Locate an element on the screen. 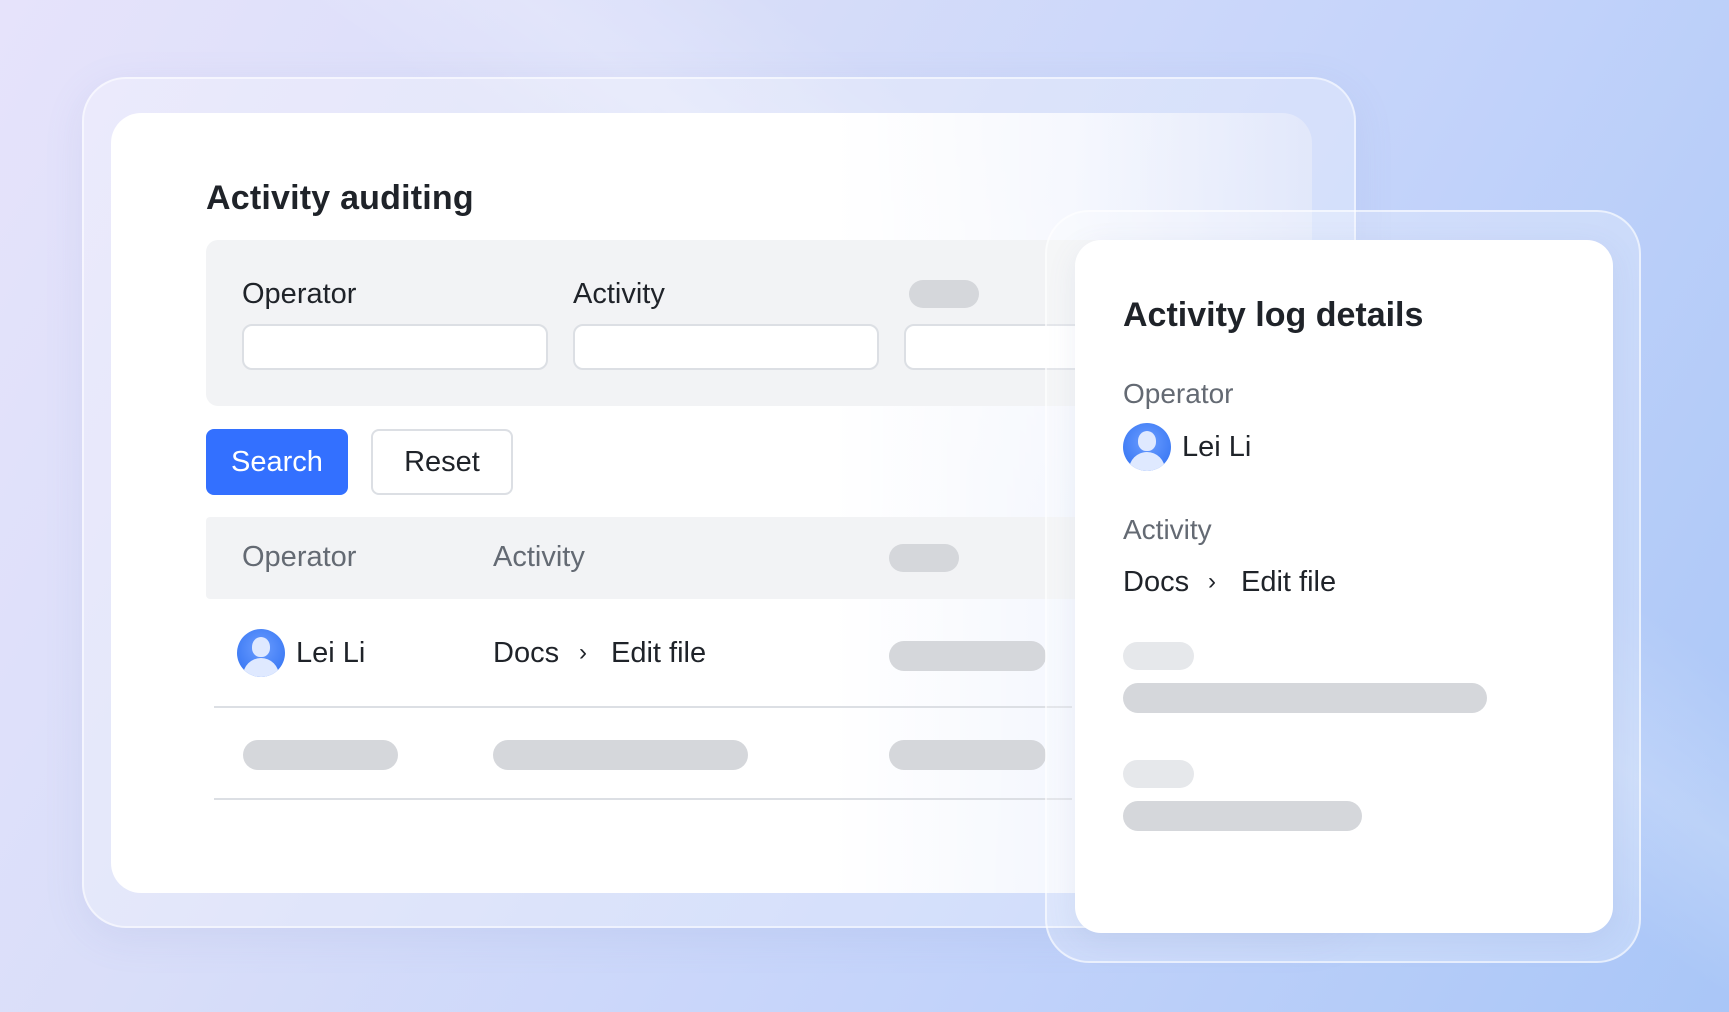  details-title: Activity log details is located at coordinates (1273, 315).